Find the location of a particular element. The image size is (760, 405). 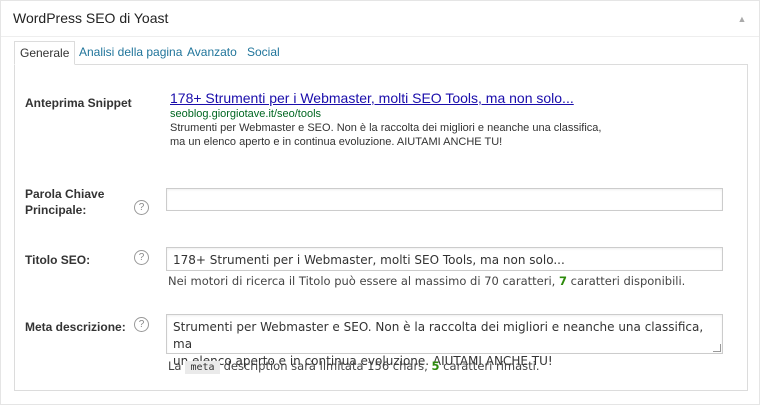

seo-title-label: Titolo SEO: is located at coordinates (58, 260).